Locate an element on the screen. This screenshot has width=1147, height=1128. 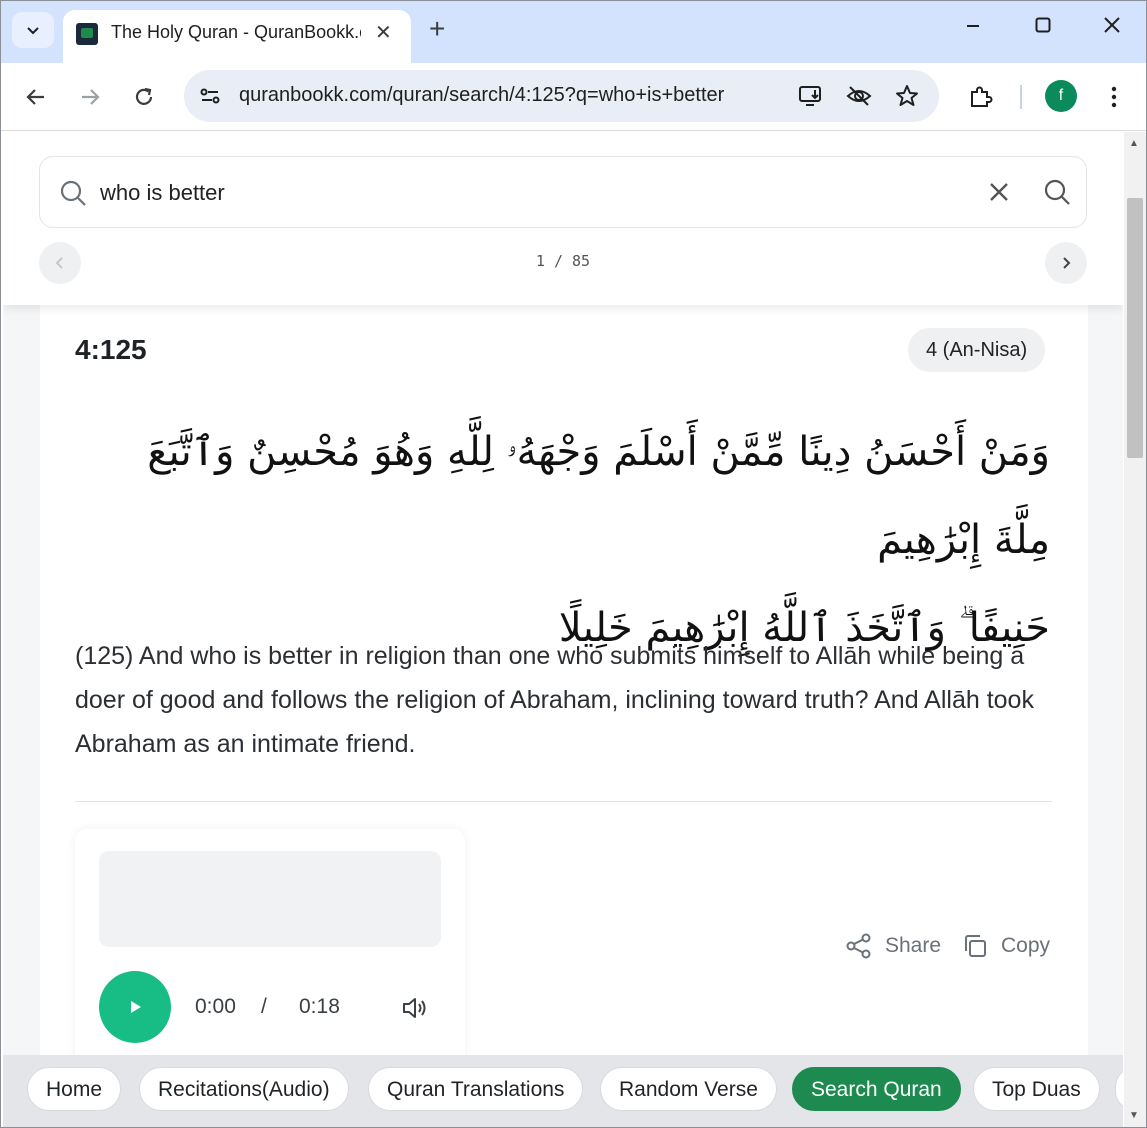
toolbar-separator is located at coordinates (1021, 97).